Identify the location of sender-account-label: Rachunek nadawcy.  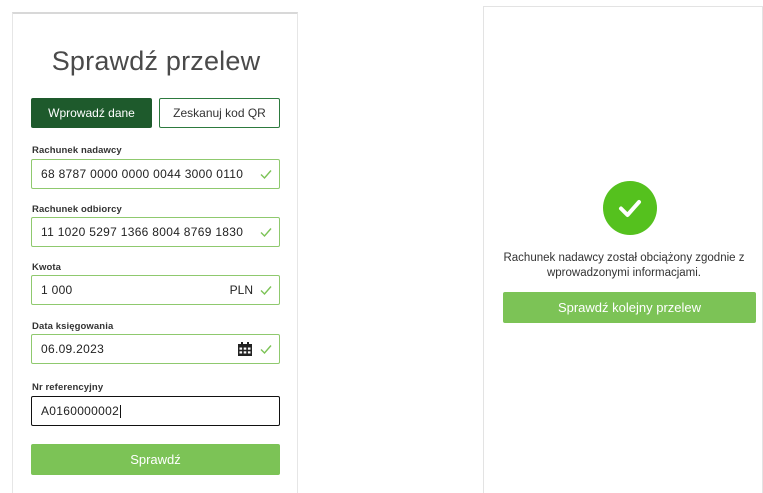
(77, 150).